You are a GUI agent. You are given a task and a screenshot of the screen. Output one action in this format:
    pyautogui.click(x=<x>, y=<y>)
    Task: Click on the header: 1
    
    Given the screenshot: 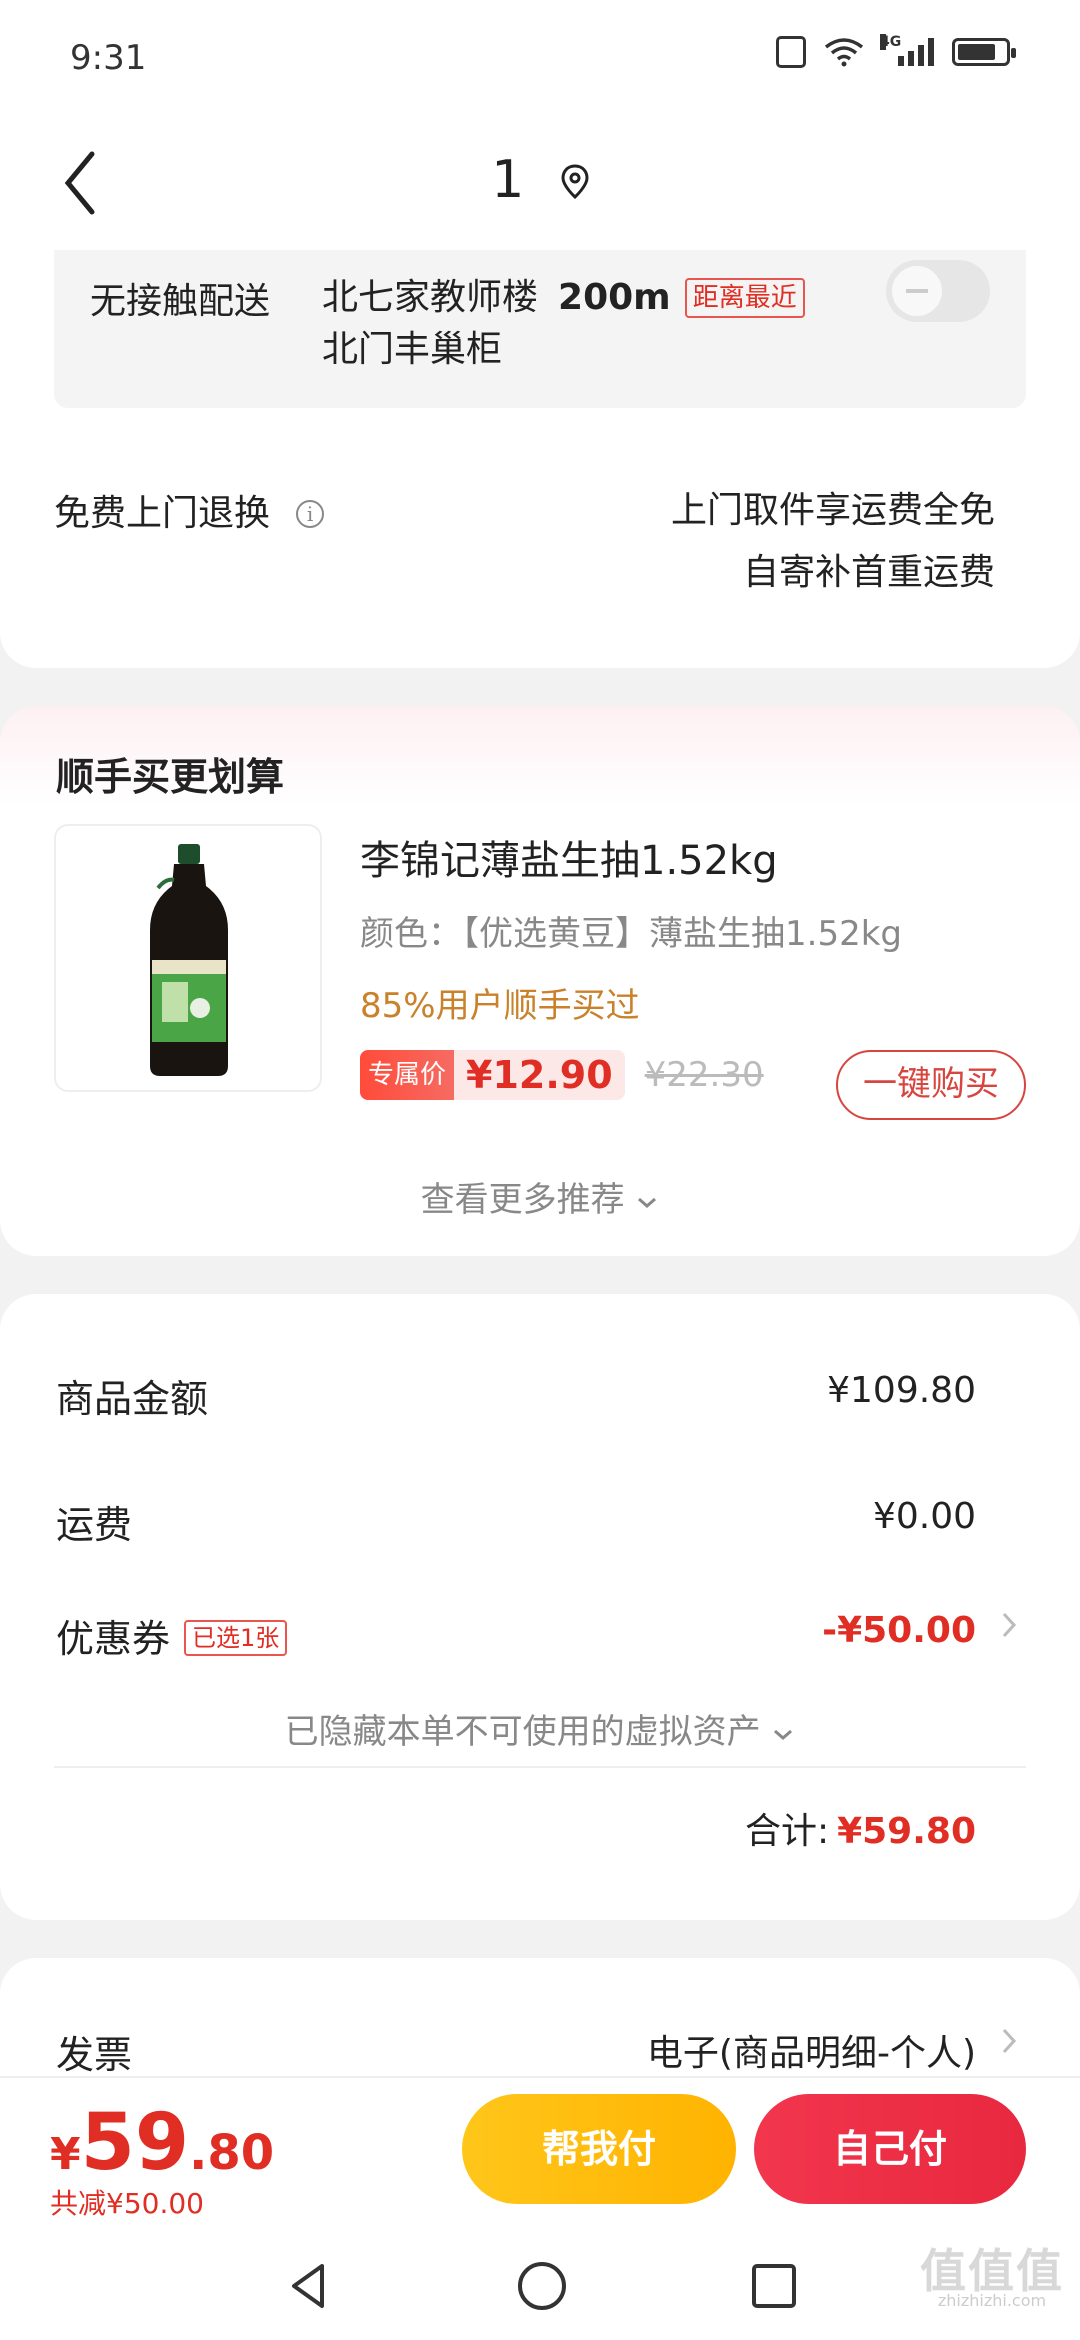 What is the action you would take?
    pyautogui.click(x=540, y=185)
    